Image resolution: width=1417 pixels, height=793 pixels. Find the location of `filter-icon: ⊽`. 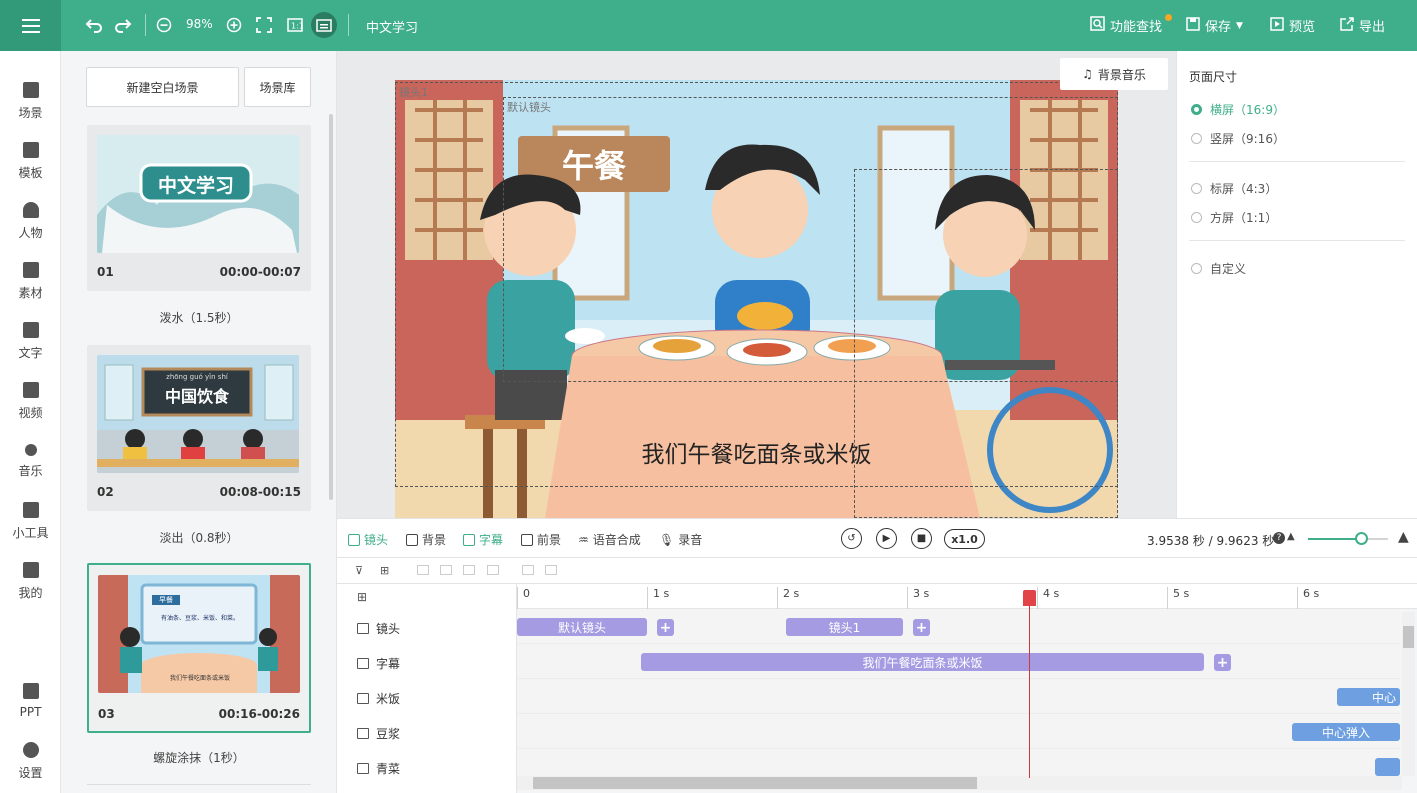

filter-icon: ⊽ is located at coordinates (359, 570).